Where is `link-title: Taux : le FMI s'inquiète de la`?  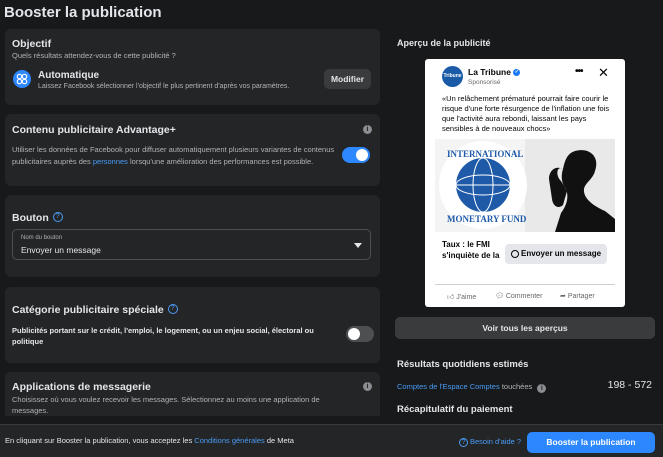
link-title: Taux : le FMI s'inquiète de la is located at coordinates (471, 250).